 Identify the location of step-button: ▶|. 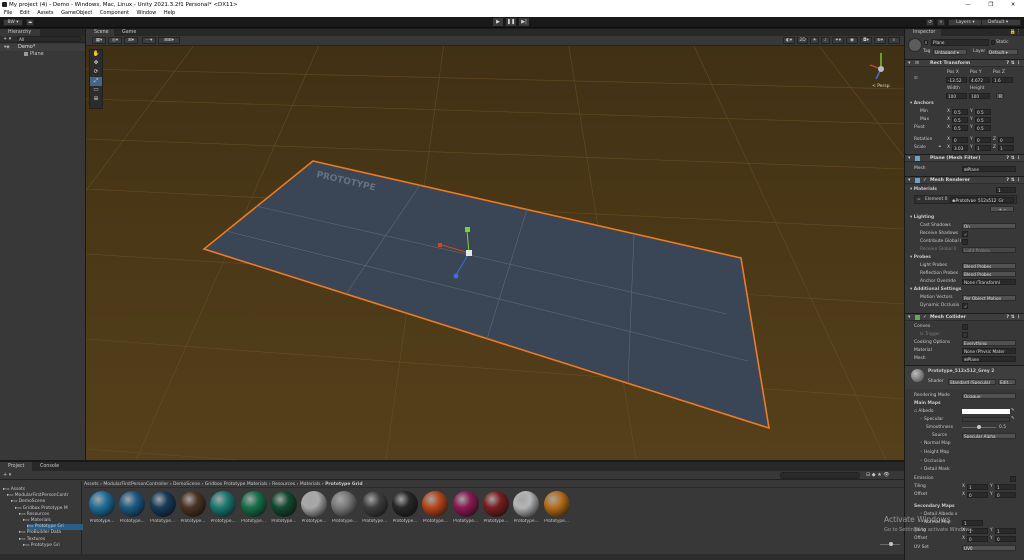
(524, 22).